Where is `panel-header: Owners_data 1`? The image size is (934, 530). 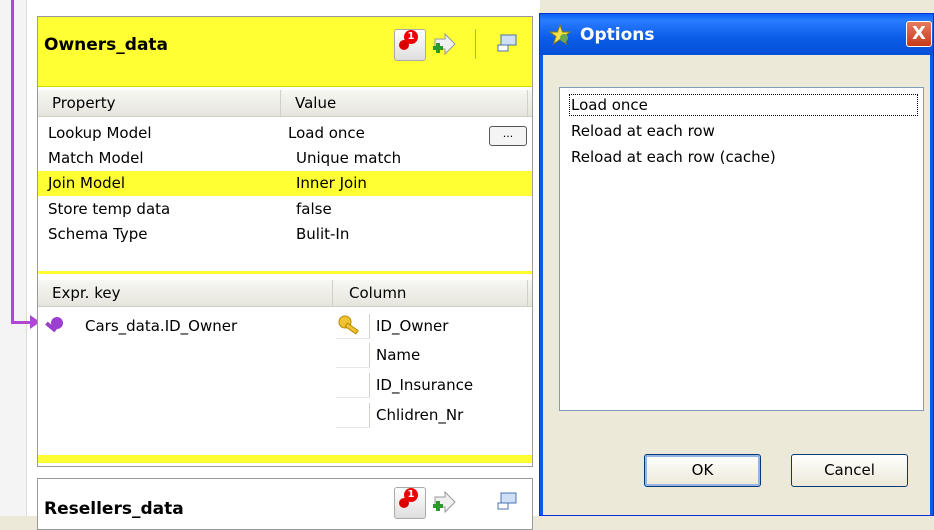
panel-header: Owners_data 1 is located at coordinates (285, 52).